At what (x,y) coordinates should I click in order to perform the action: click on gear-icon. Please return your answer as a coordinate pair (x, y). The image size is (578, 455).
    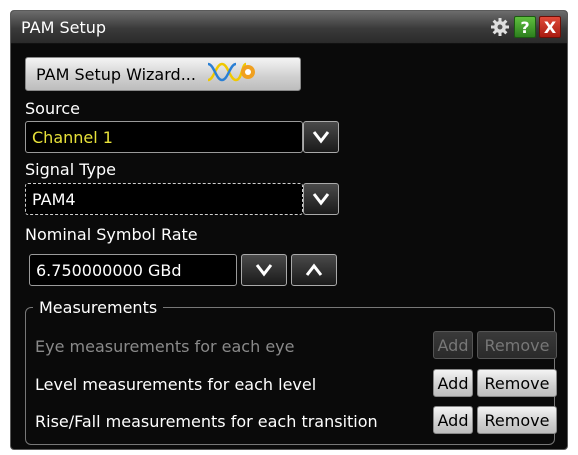
    Looking at the image, I should click on (500, 27).